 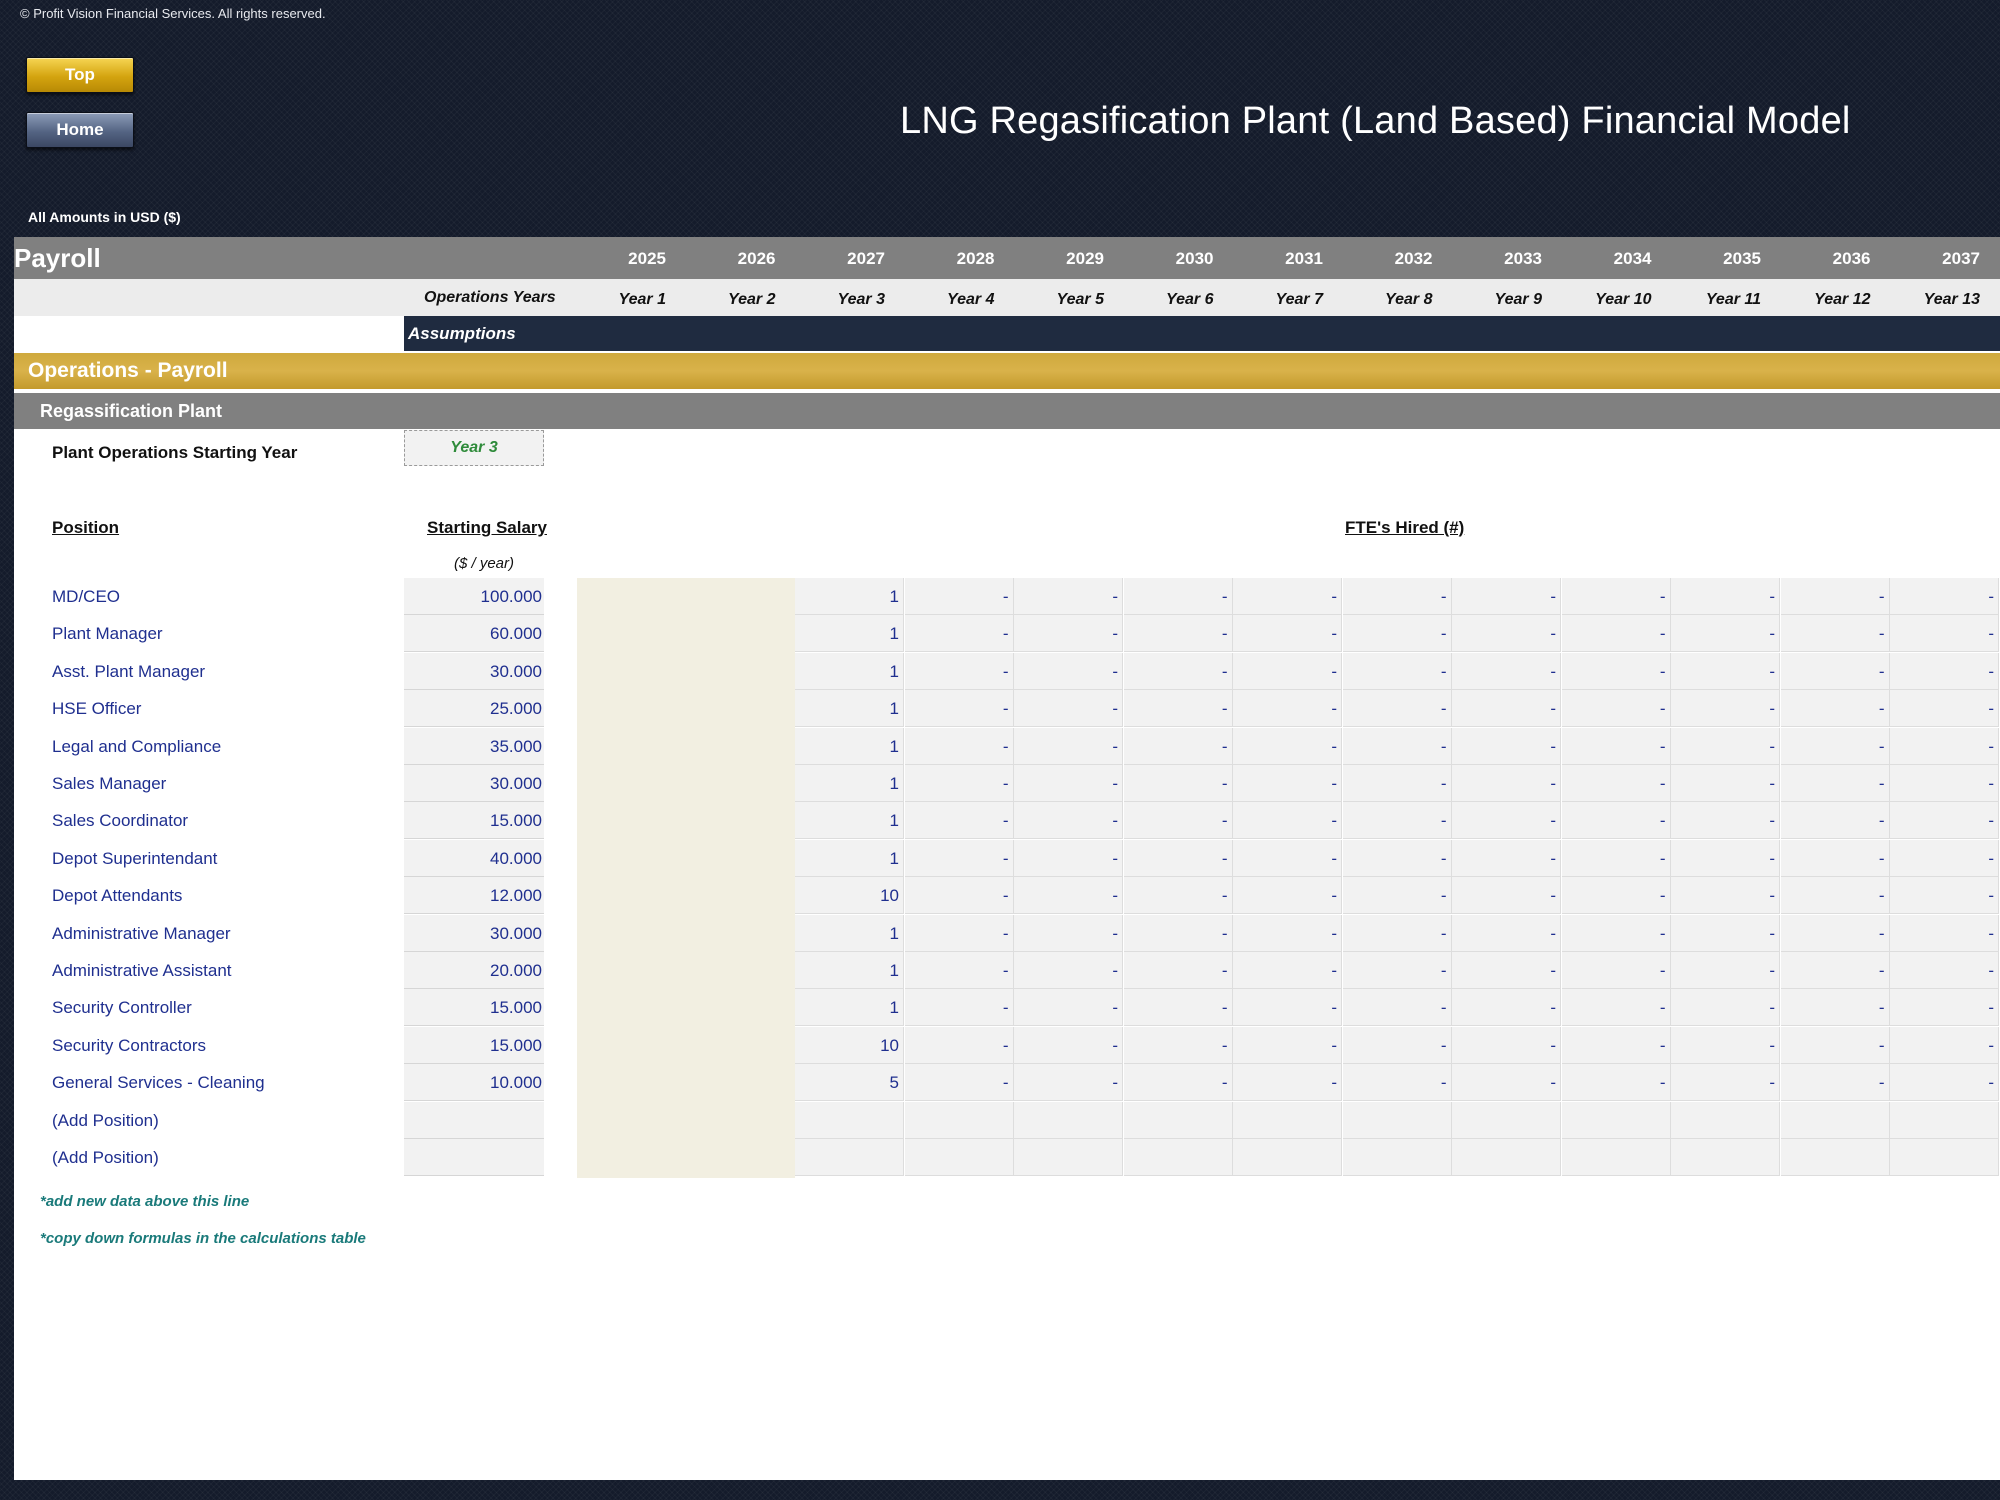 I want to click on fte-cell: 10, so click(x=849, y=896).